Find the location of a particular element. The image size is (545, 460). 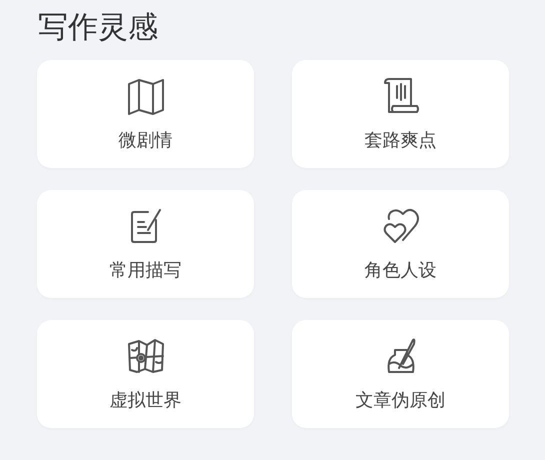

inspiration-card: 套路爽点 is located at coordinates (400, 114).